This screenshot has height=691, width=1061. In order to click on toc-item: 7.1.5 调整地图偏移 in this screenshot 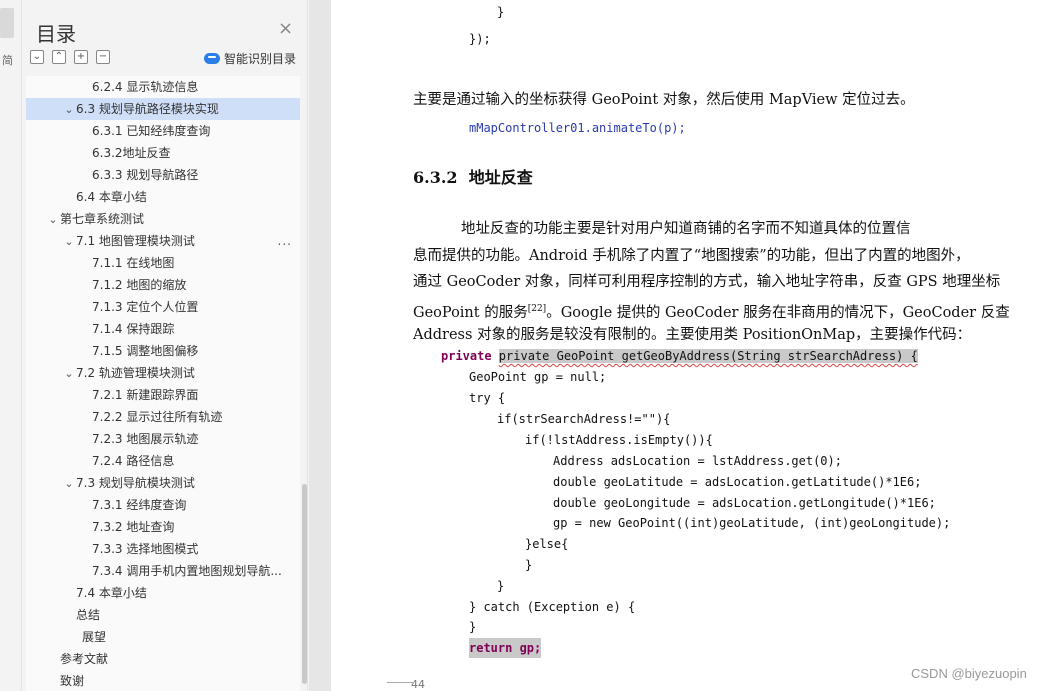, I will do `click(163, 351)`.